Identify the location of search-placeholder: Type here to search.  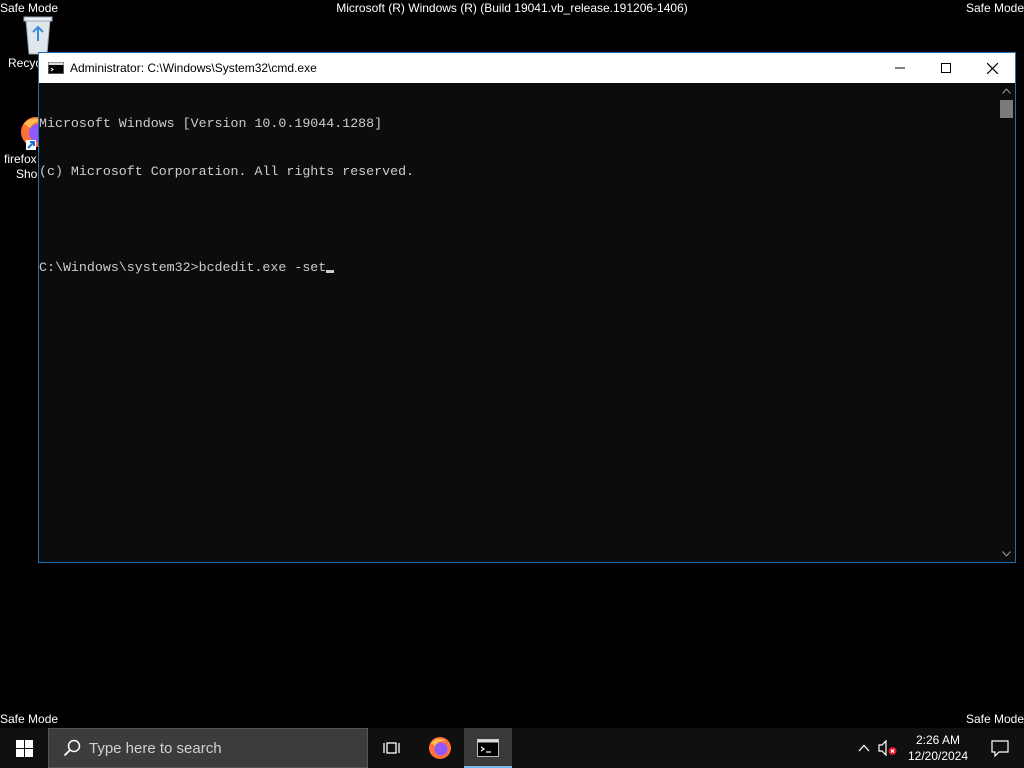
(155, 748).